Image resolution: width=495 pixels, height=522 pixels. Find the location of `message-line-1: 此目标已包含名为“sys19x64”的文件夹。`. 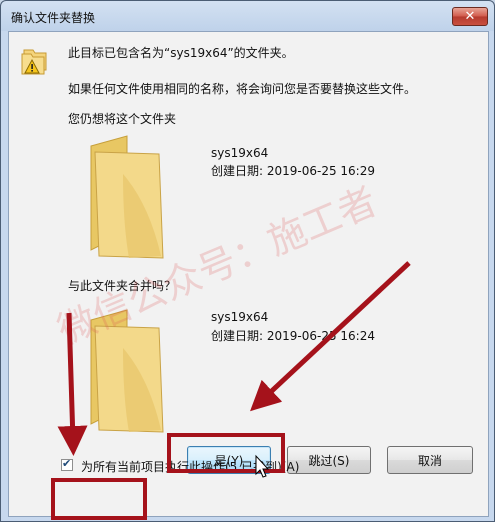

message-line-1: 此目标已包含名为“sys19x64”的文件夹。 is located at coordinates (181, 53).